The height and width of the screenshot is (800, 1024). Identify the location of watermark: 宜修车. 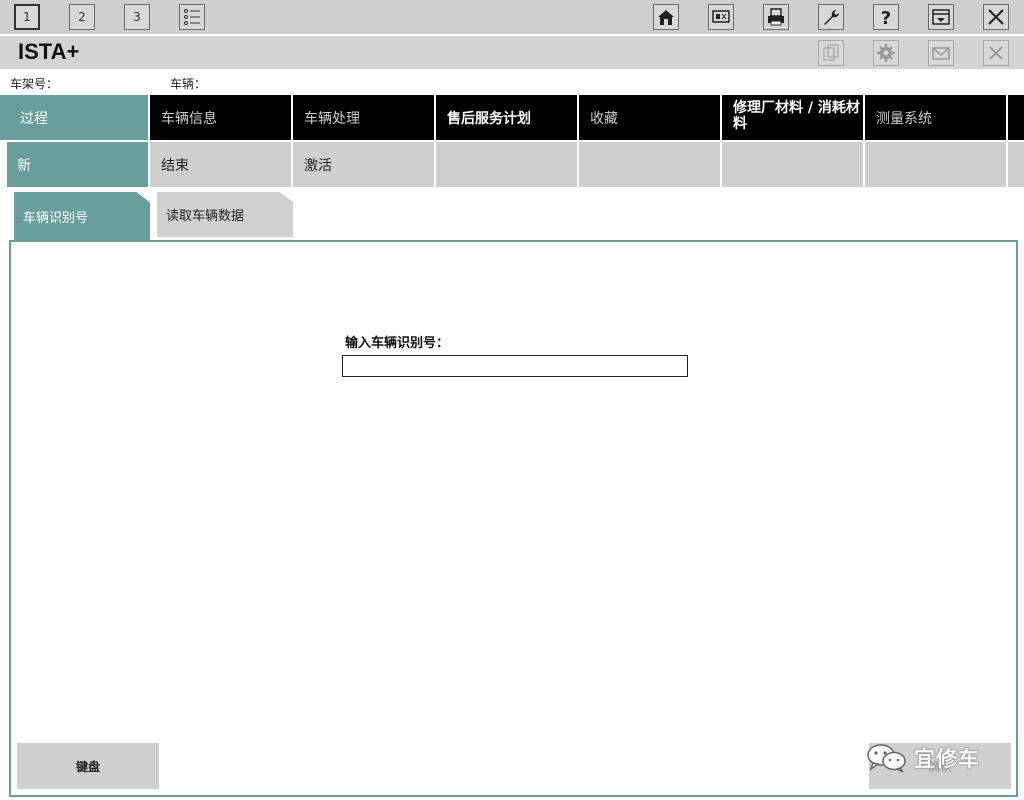
(936, 758).